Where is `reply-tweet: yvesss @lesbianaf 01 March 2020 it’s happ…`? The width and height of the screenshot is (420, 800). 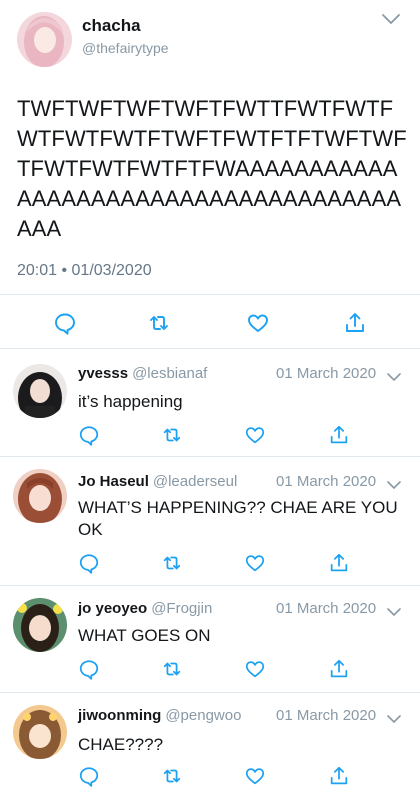 reply-tweet: yvesss @lesbianaf 01 March 2020 it’s happ… is located at coordinates (210, 402).